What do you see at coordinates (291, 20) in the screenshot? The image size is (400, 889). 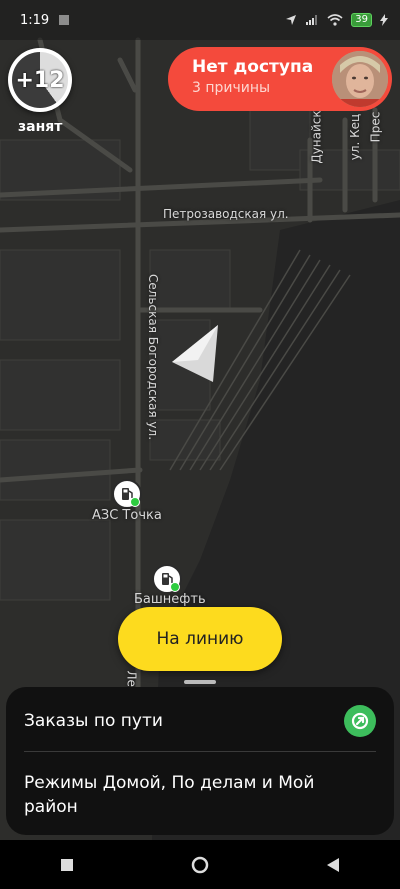 I see `location-icon` at bounding box center [291, 20].